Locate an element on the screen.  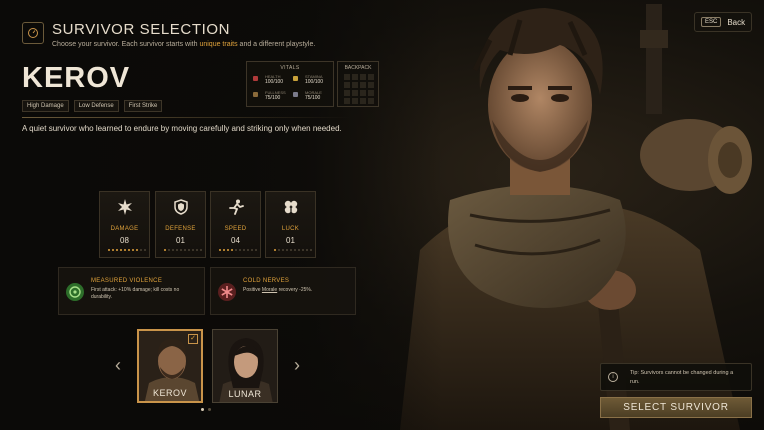
trait-desc-link: Morale is located at coordinates (269, 290).